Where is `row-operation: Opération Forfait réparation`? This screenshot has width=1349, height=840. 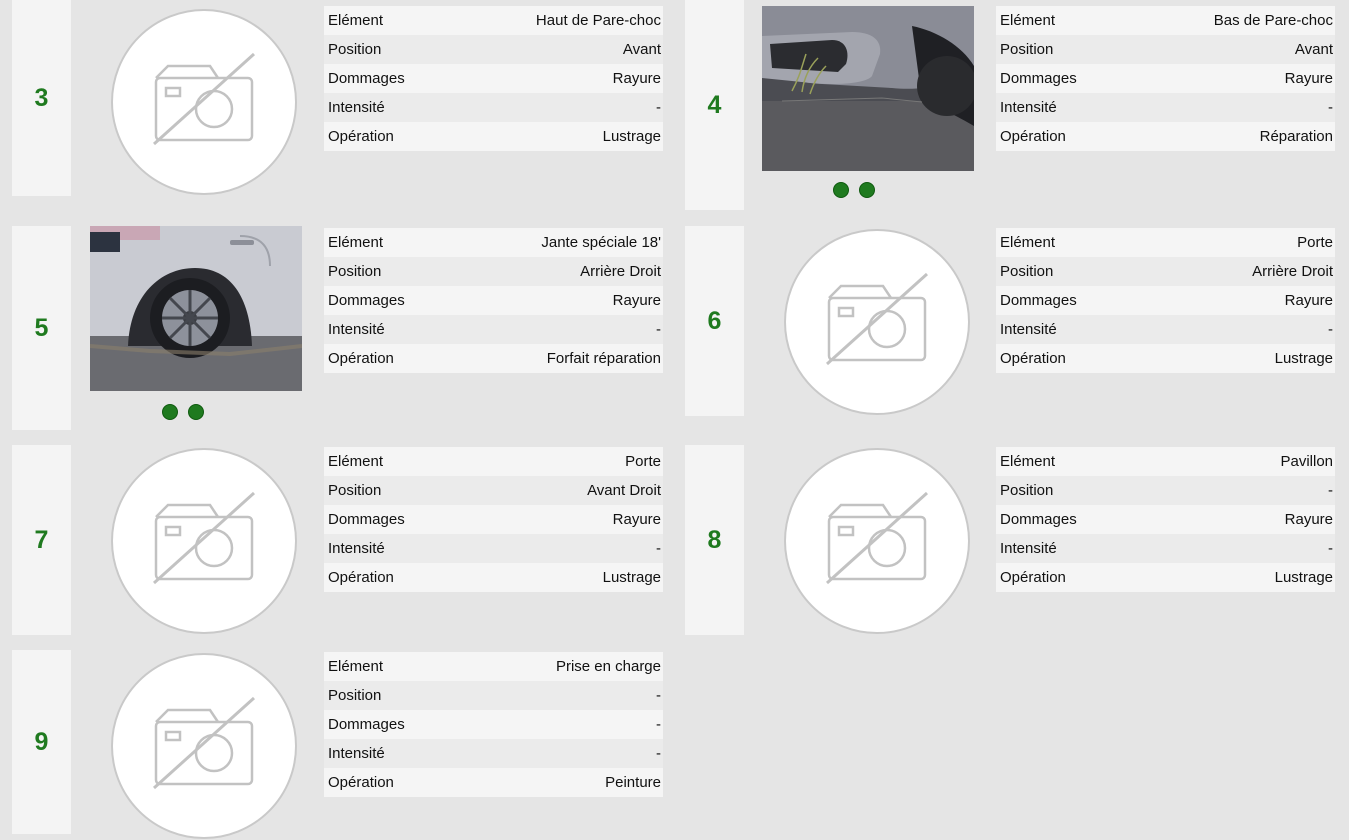
row-operation: Opération Forfait réparation is located at coordinates (493, 358).